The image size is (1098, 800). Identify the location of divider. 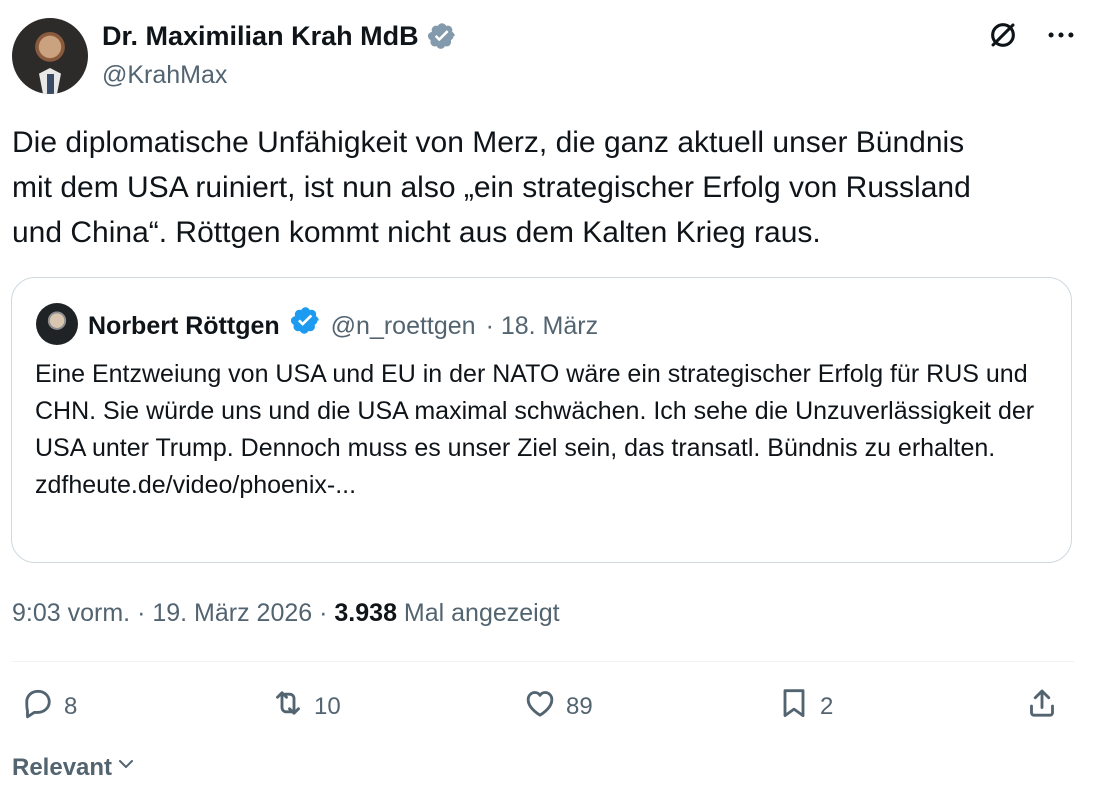
(543, 661).